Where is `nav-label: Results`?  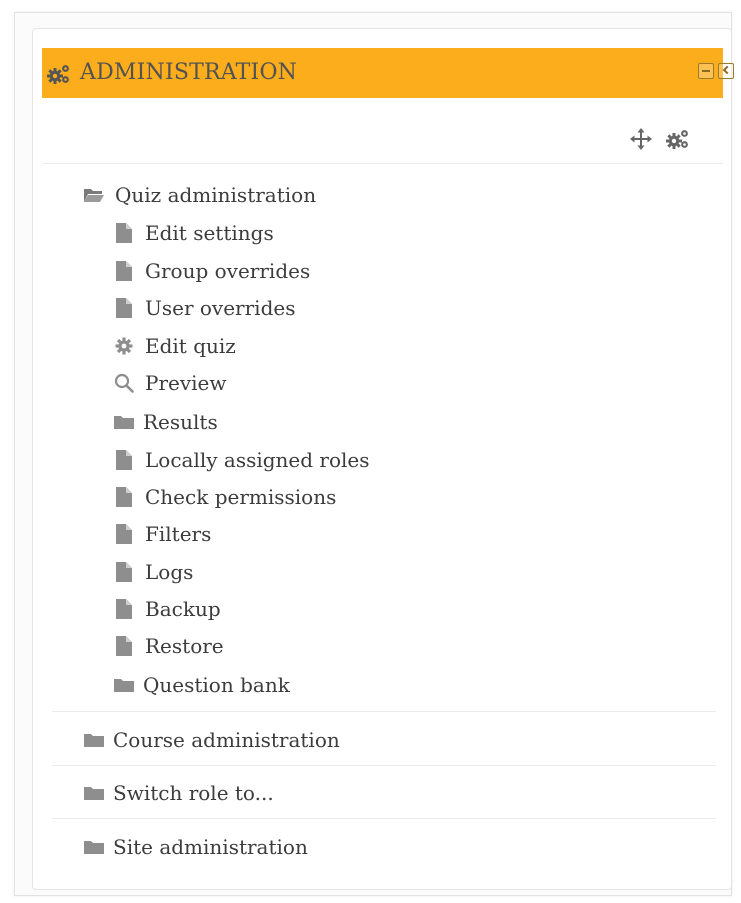 nav-label: Results is located at coordinates (180, 422).